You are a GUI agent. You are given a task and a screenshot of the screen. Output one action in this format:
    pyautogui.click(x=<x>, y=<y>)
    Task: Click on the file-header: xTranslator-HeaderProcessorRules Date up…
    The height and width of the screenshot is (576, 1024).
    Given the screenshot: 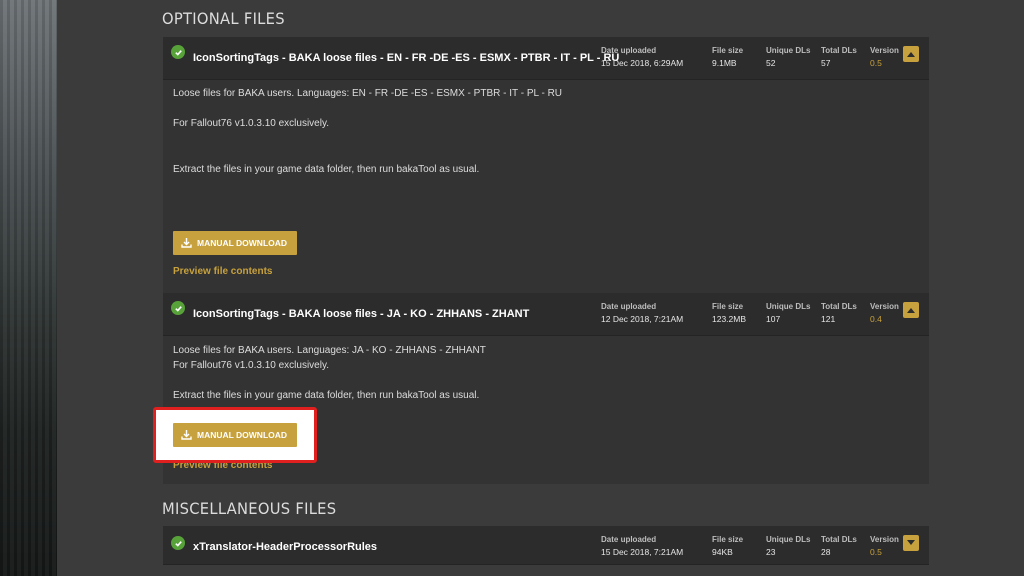 What is the action you would take?
    pyautogui.click(x=546, y=545)
    